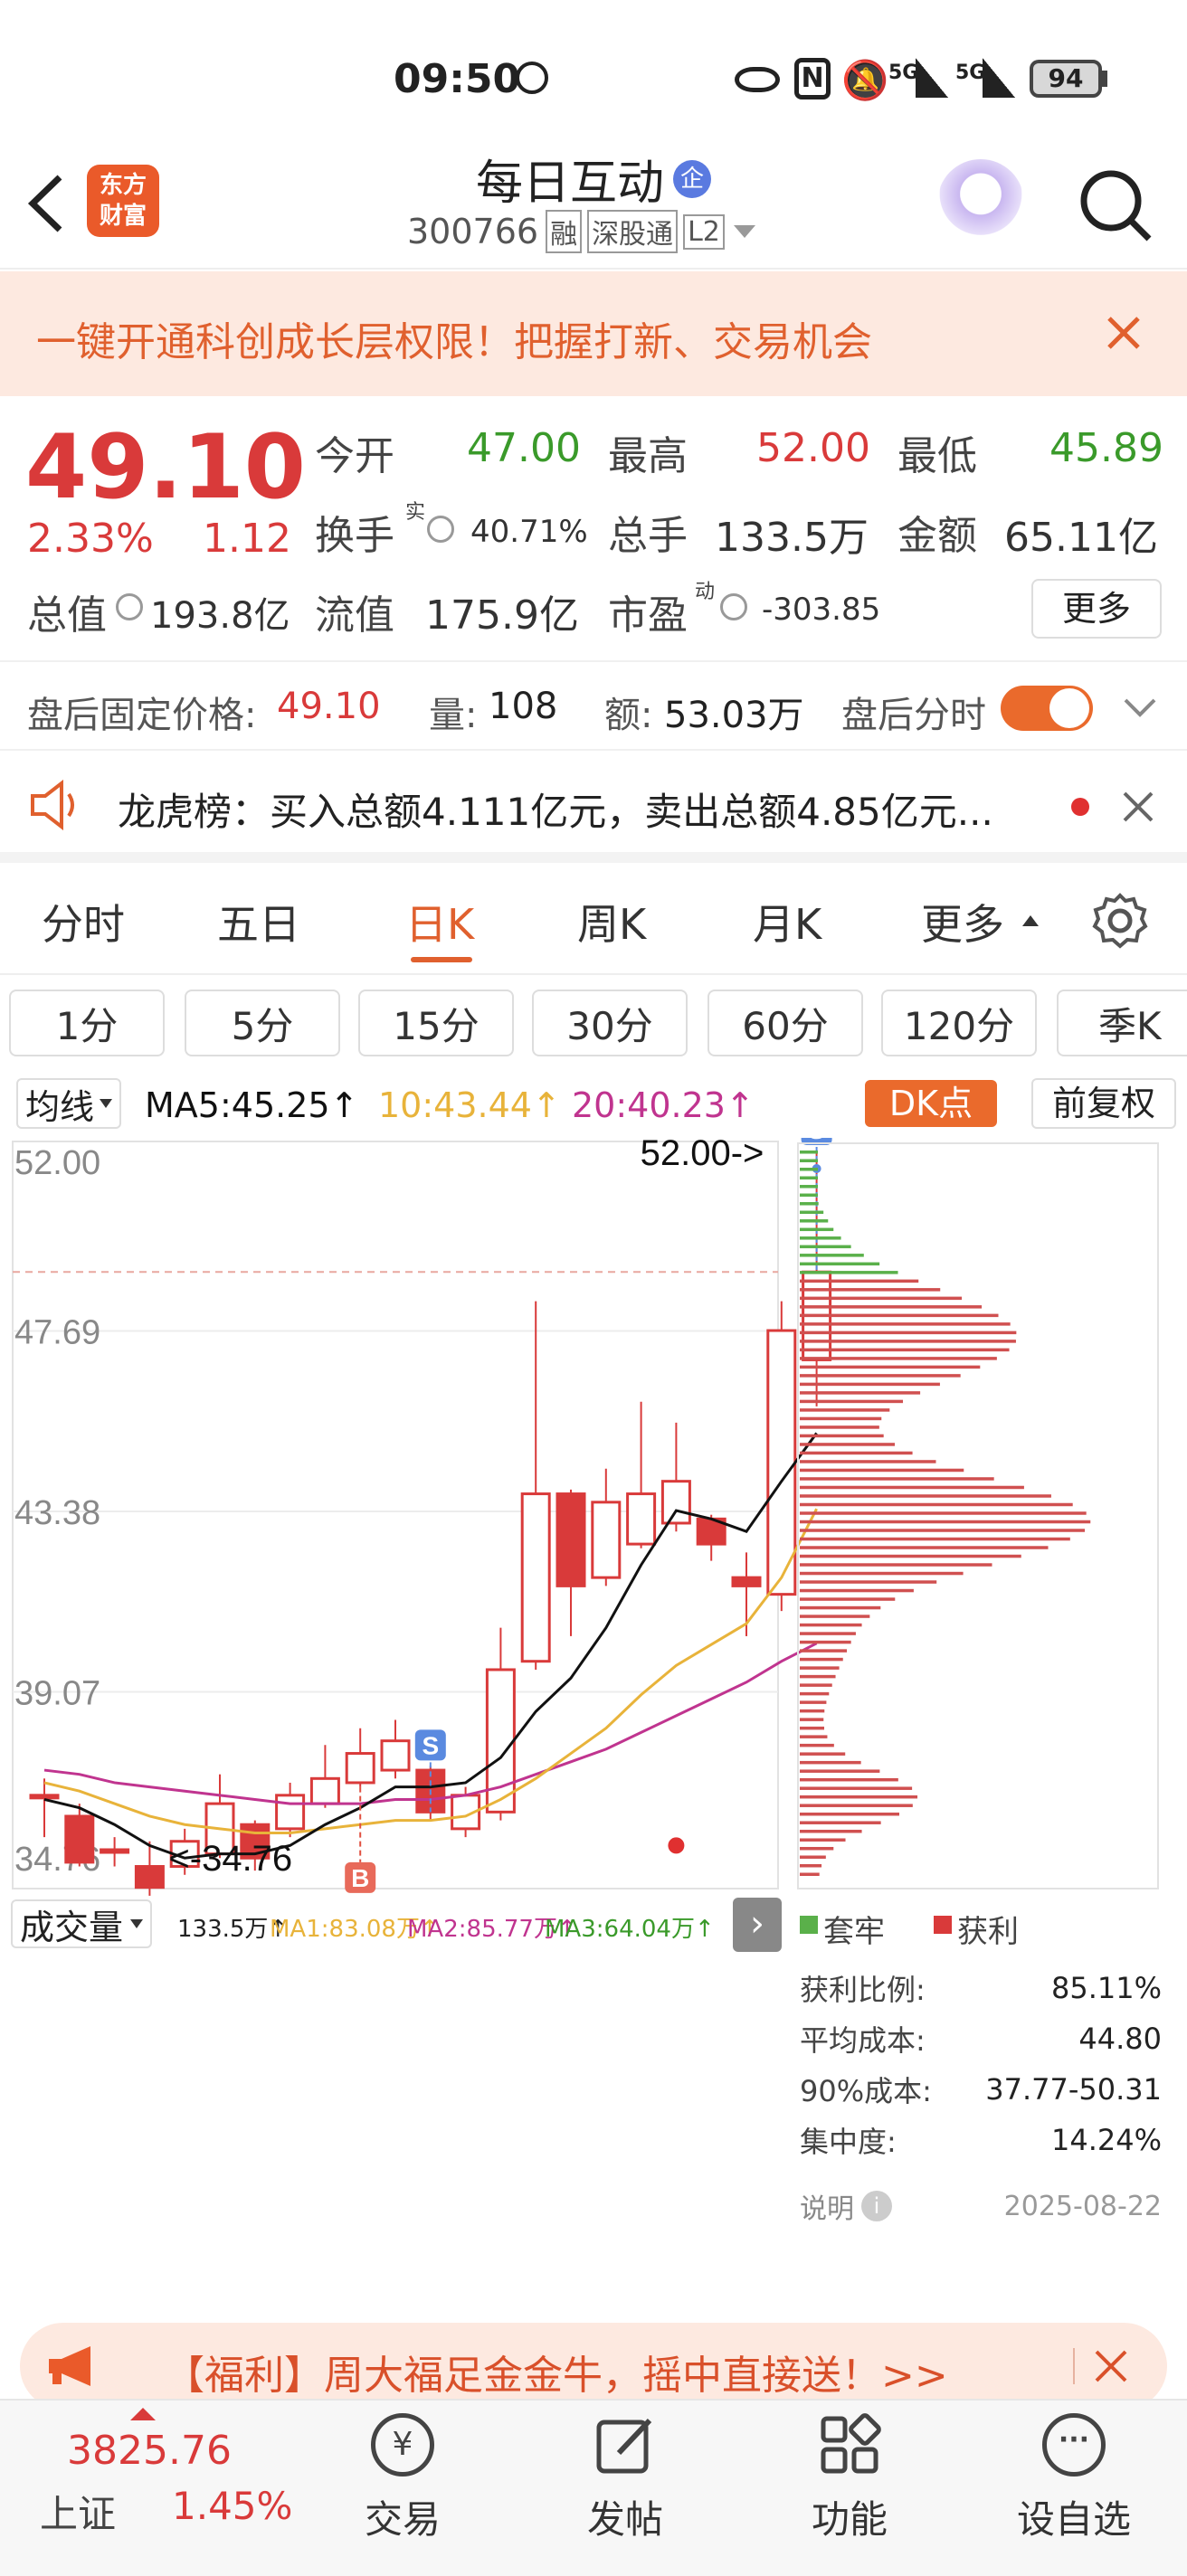  What do you see at coordinates (1096, 609) in the screenshot?
I see `more-button: 更多` at bounding box center [1096, 609].